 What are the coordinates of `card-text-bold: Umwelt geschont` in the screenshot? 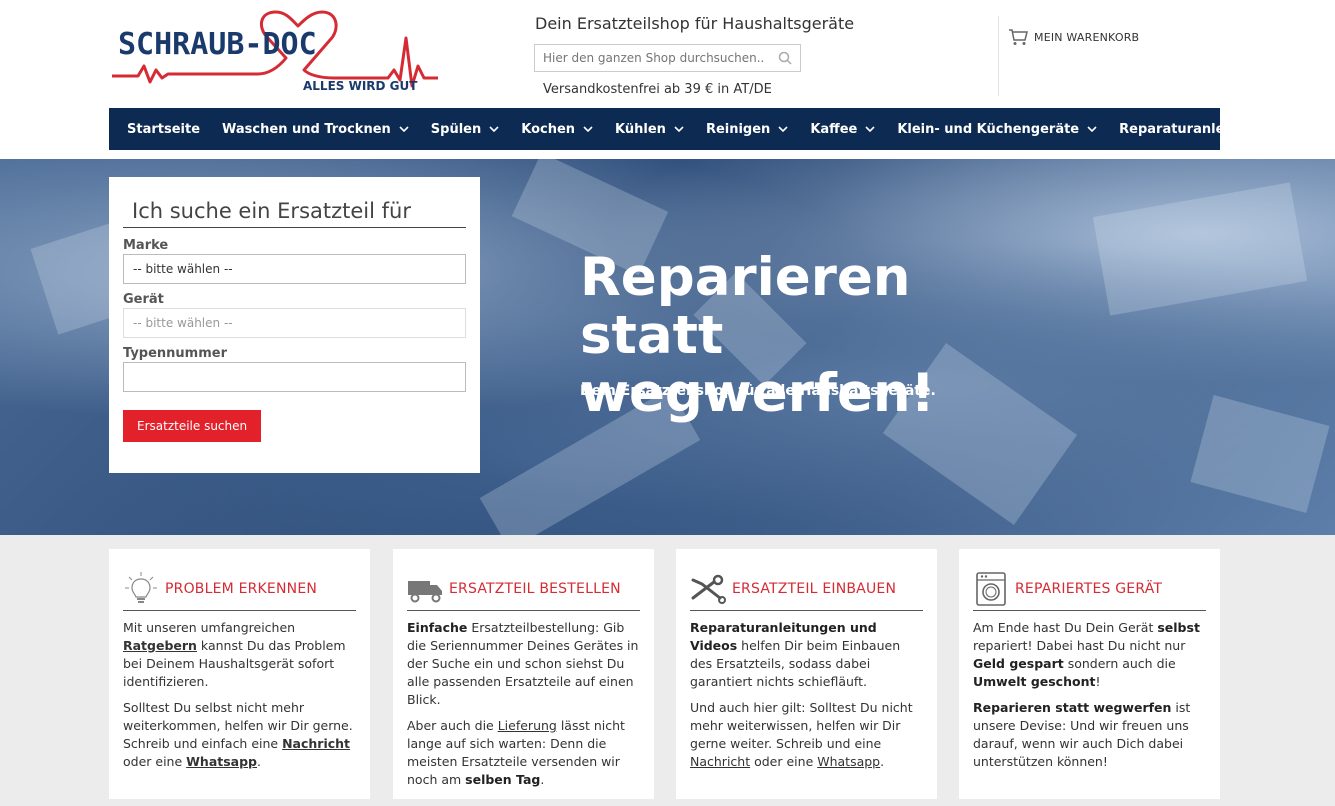 It's located at (1034, 681).